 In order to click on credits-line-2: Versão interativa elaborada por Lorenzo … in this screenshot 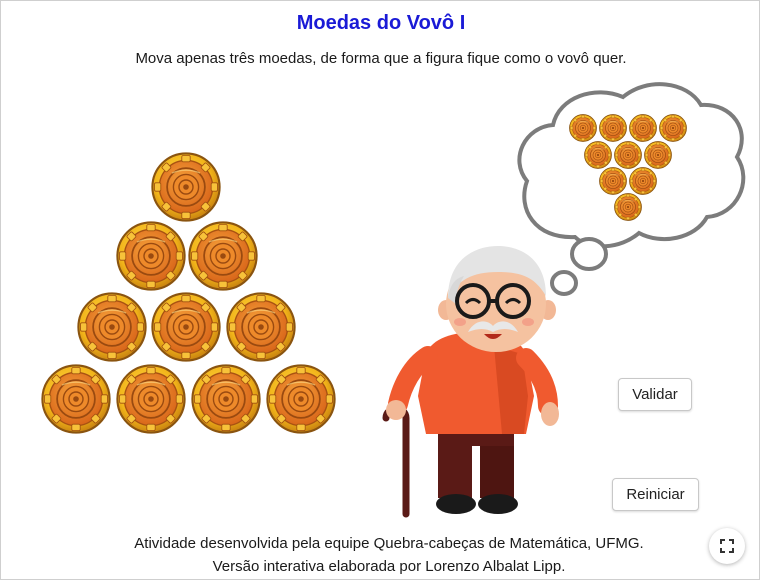, I will do `click(389, 566)`.